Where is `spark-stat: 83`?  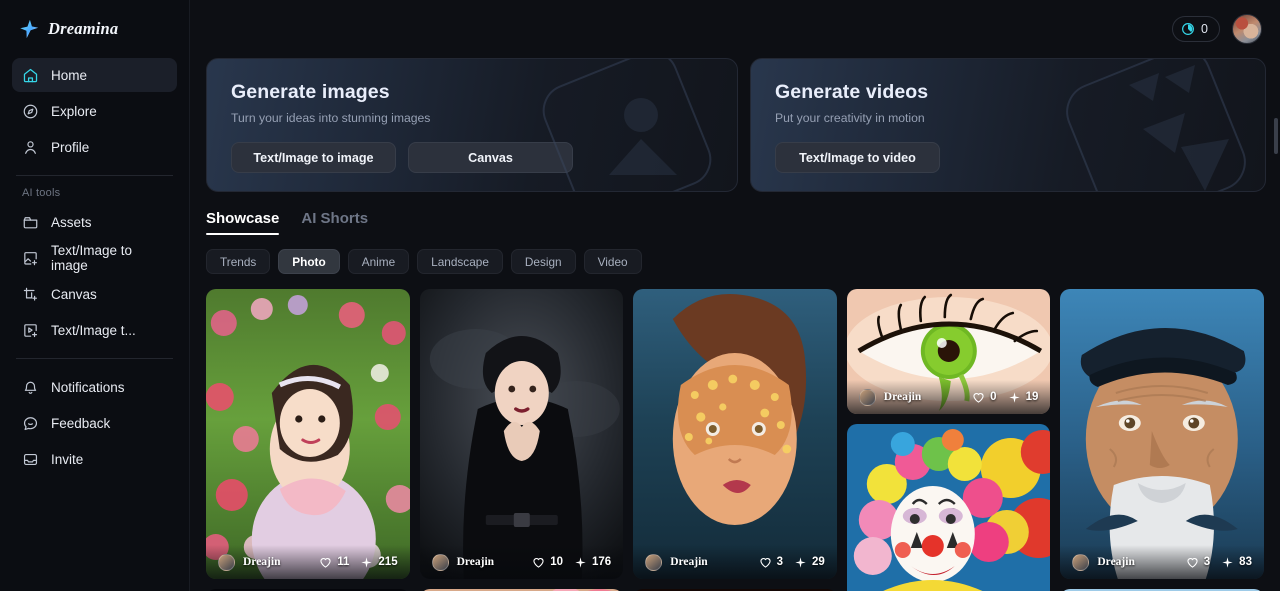
spark-stat: 83 is located at coordinates (1236, 562).